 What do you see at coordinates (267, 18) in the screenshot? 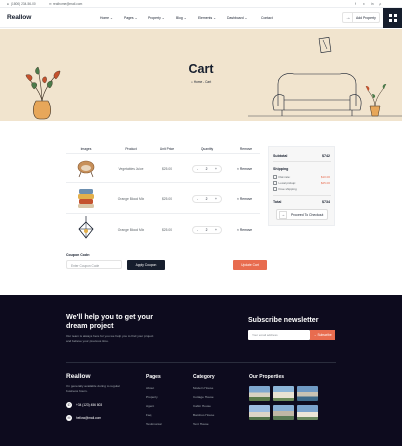
I see `nav-contact: Contact` at bounding box center [267, 18].